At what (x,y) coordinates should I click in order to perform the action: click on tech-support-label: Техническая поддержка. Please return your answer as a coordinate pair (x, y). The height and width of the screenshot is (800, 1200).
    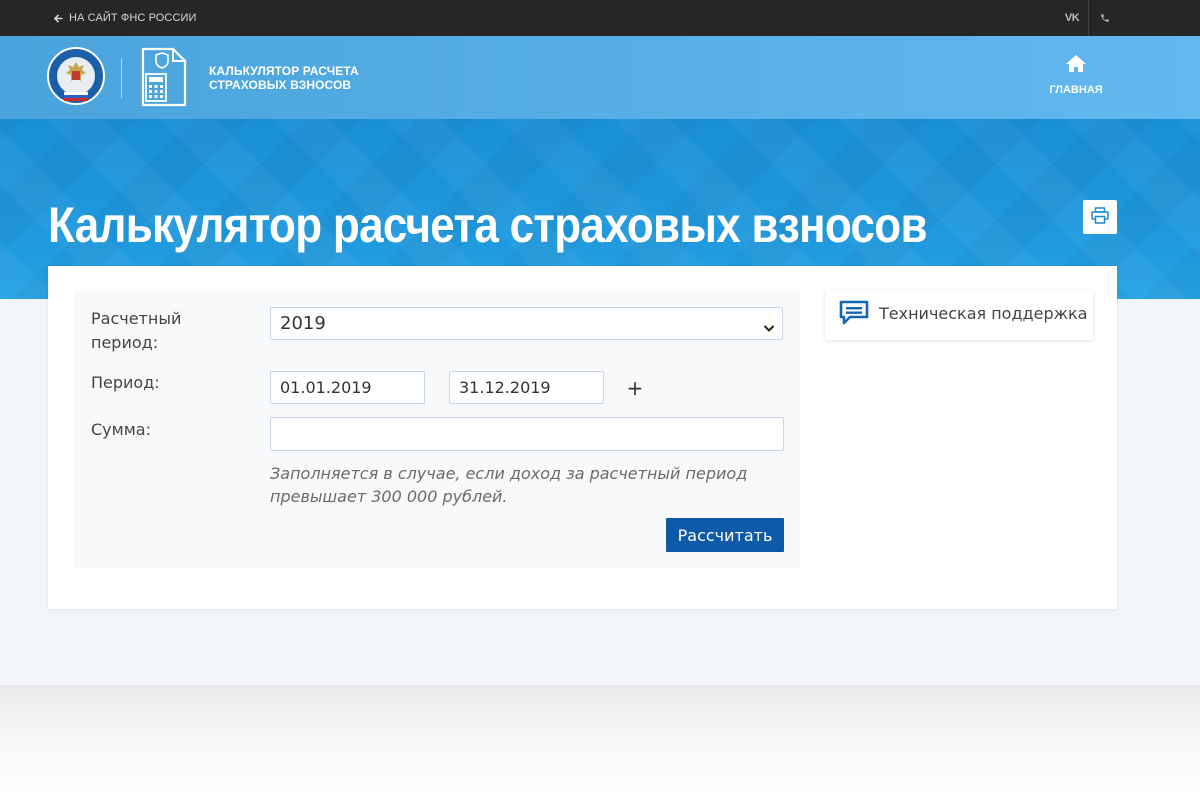
    Looking at the image, I should click on (983, 313).